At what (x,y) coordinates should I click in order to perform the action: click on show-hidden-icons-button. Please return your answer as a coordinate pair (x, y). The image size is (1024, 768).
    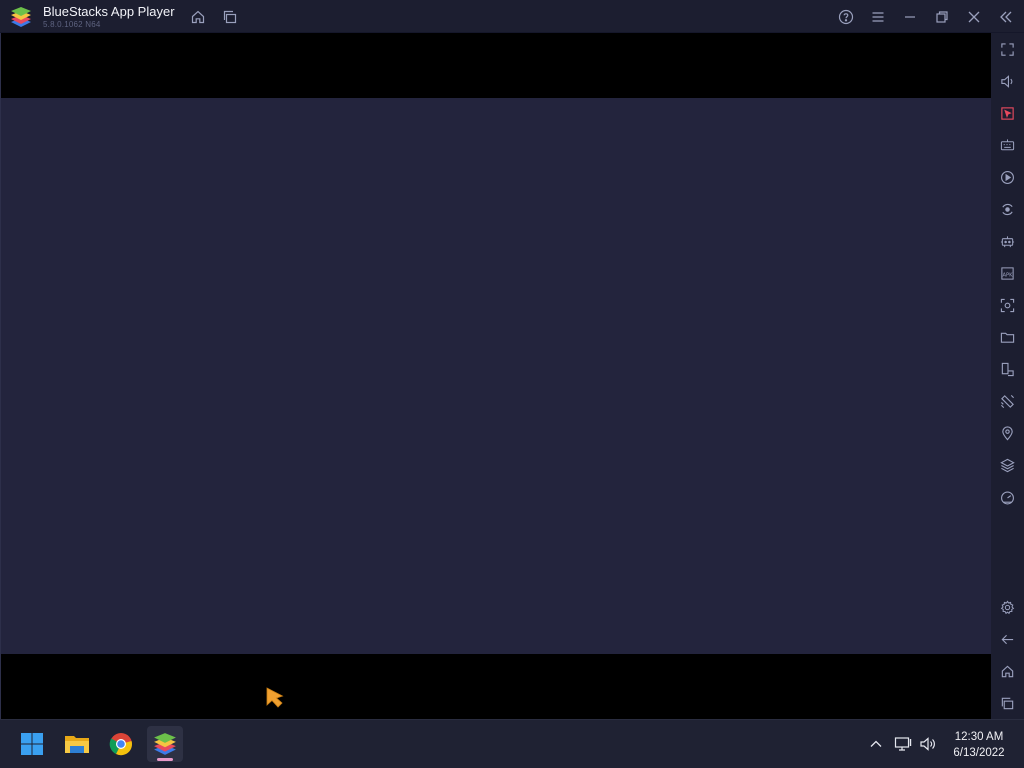
    Looking at the image, I should click on (876, 744).